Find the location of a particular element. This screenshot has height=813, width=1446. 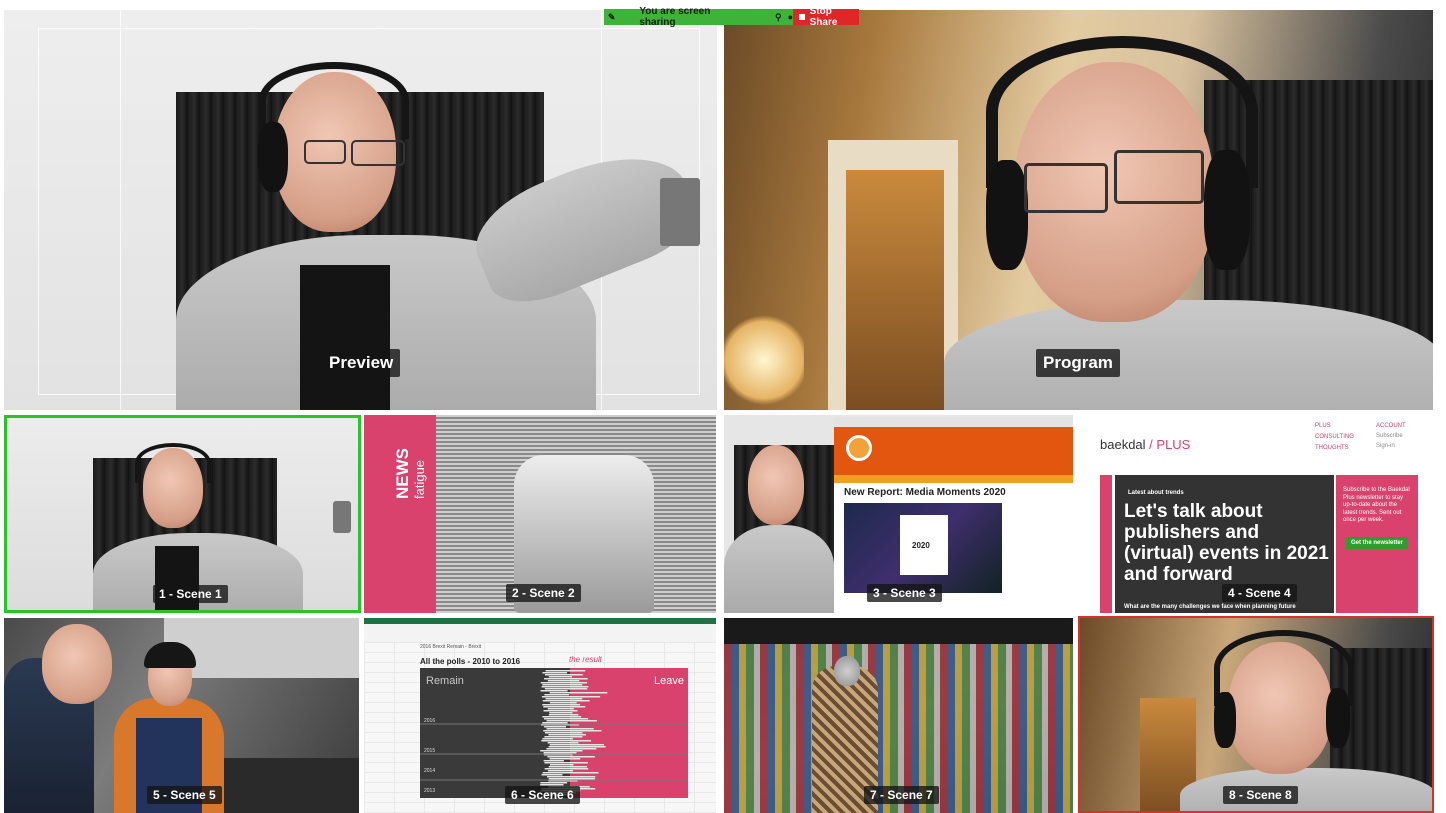

pin-icon: ⚲ is located at coordinates (778, 17).